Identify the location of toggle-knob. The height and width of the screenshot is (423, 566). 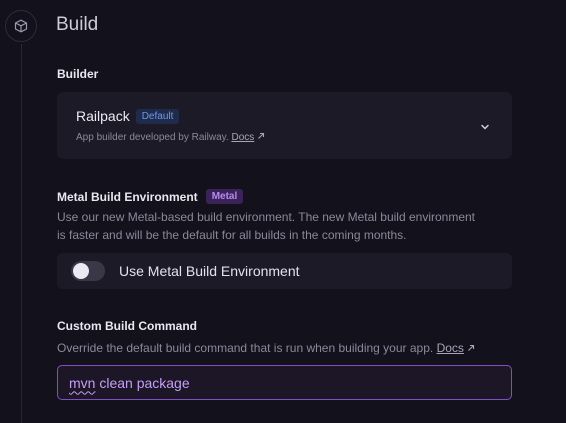
(81, 271).